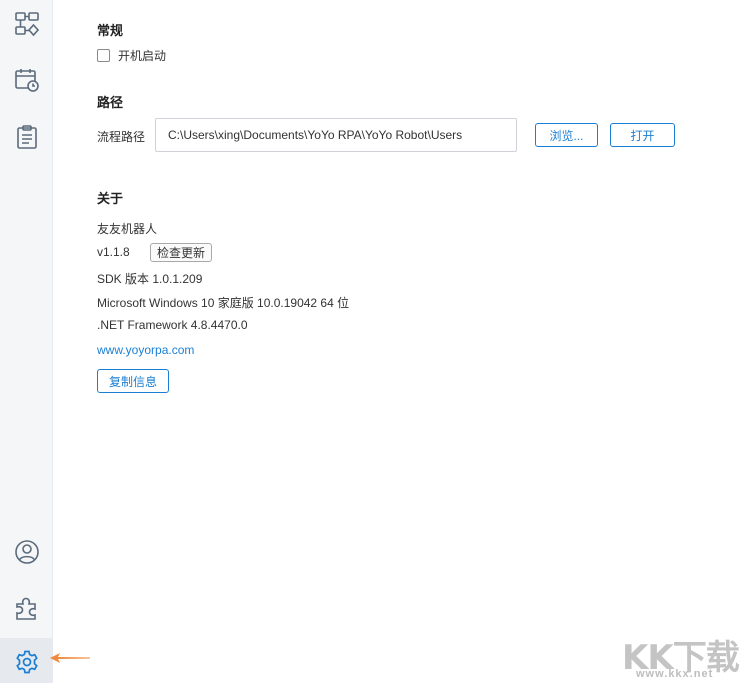 The image size is (741, 683). Describe the element at coordinates (142, 56) in the screenshot. I see `autostart-label: 开机启动` at that location.